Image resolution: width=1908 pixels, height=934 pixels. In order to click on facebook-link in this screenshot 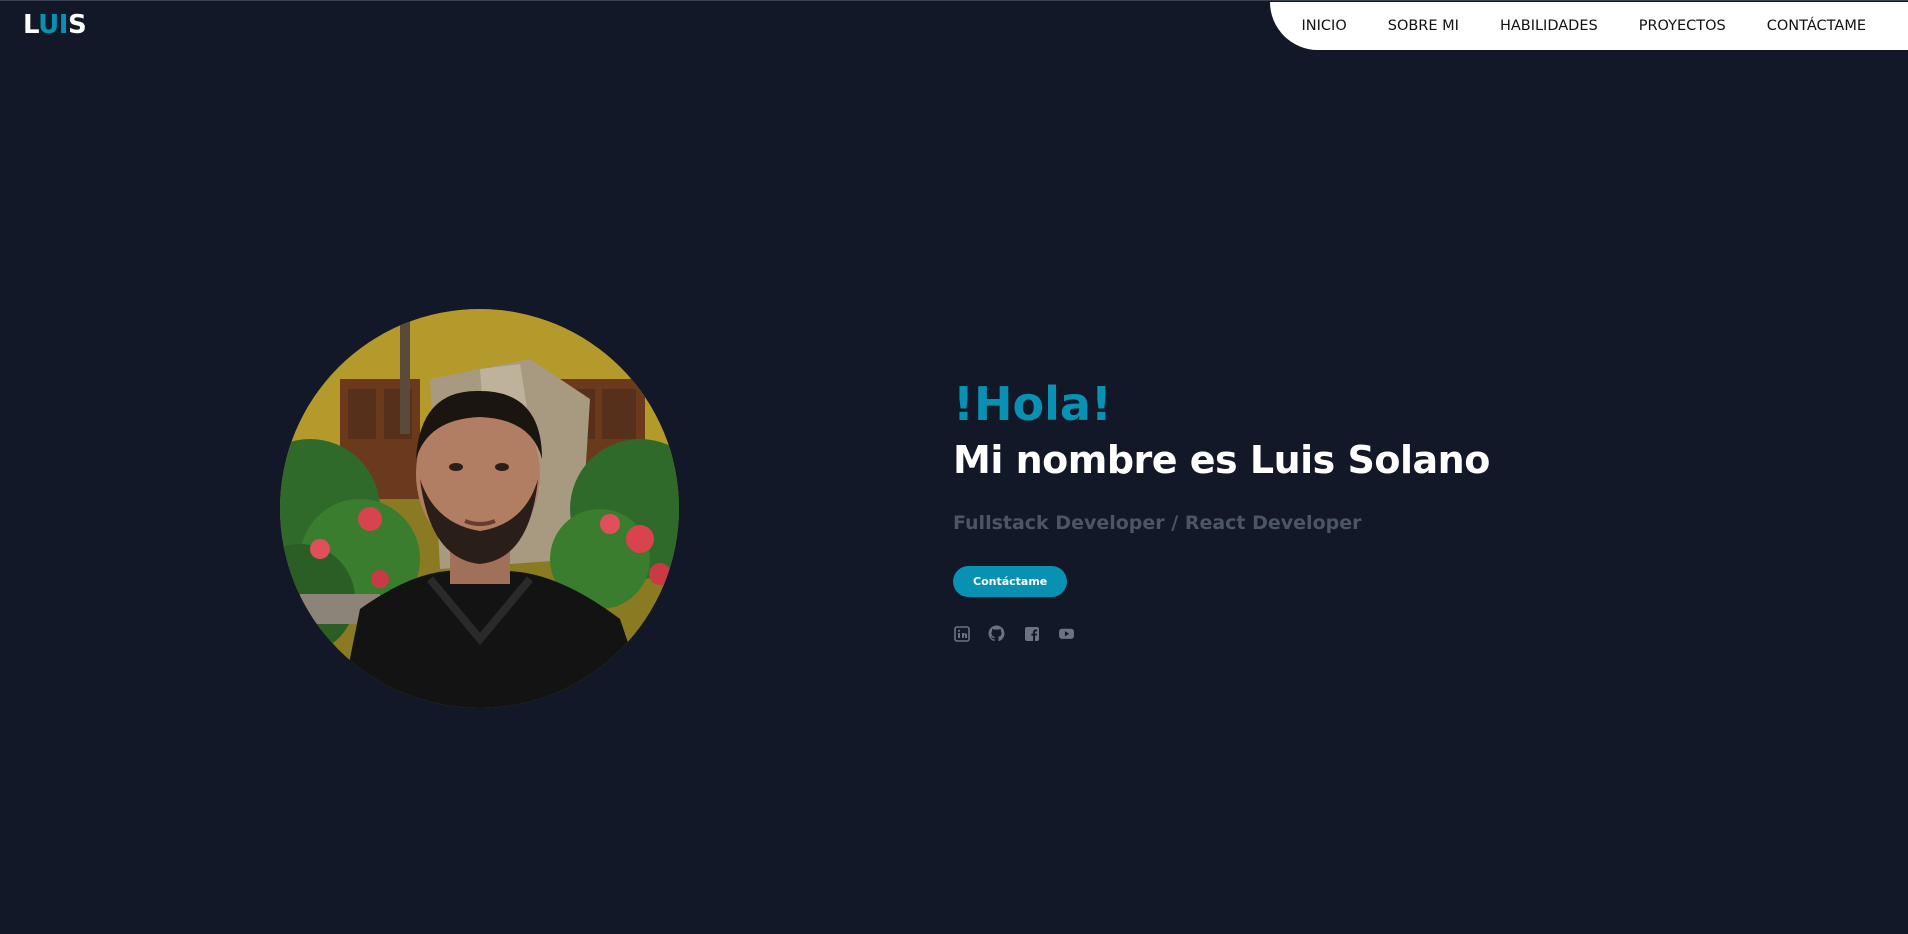, I will do `click(1031, 633)`.